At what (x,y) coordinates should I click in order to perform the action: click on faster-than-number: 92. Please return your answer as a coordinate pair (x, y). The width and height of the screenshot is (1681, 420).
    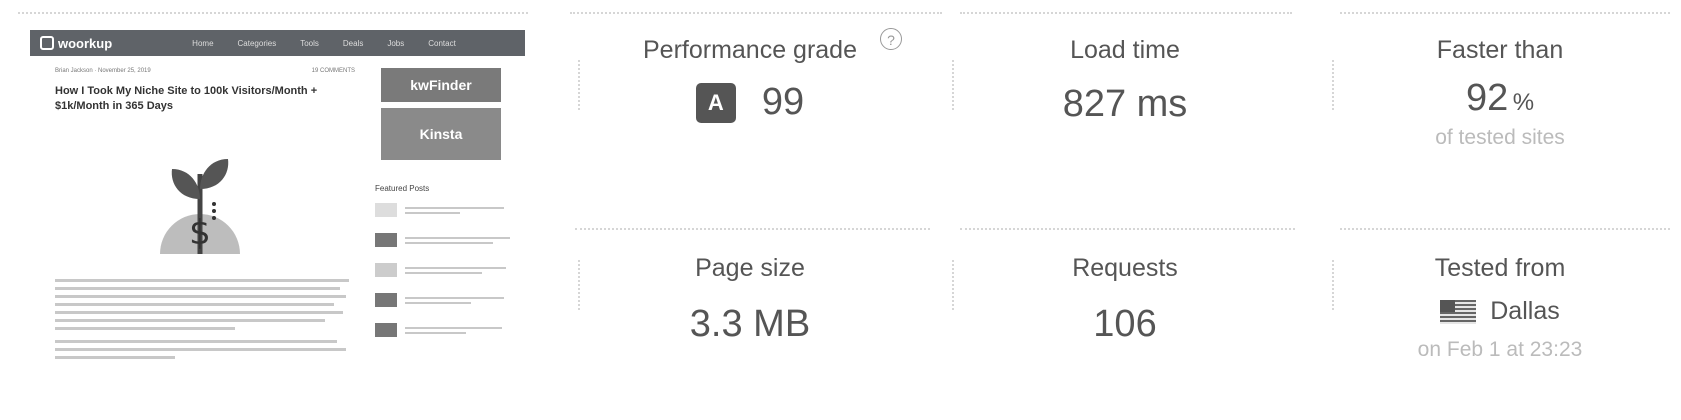
    Looking at the image, I should click on (1487, 98).